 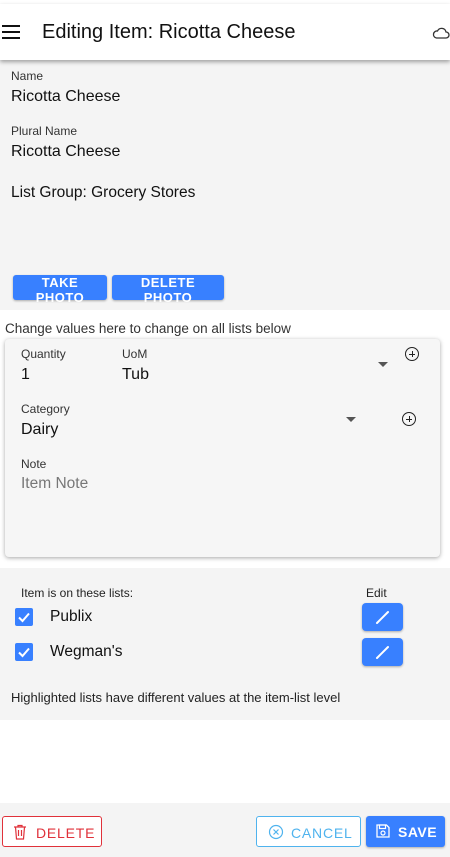 What do you see at coordinates (103, 192) in the screenshot?
I see `list-group-text: List Group: Grocery Stores` at bounding box center [103, 192].